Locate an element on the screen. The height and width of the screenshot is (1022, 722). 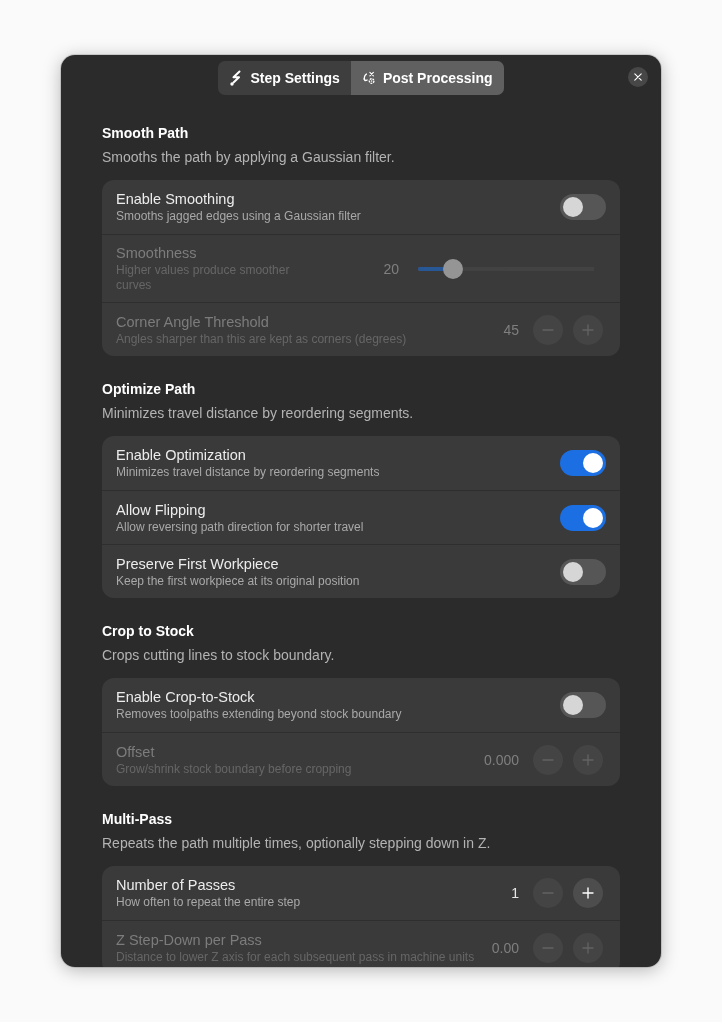
row-title: Smoothness is located at coordinates (157, 253).